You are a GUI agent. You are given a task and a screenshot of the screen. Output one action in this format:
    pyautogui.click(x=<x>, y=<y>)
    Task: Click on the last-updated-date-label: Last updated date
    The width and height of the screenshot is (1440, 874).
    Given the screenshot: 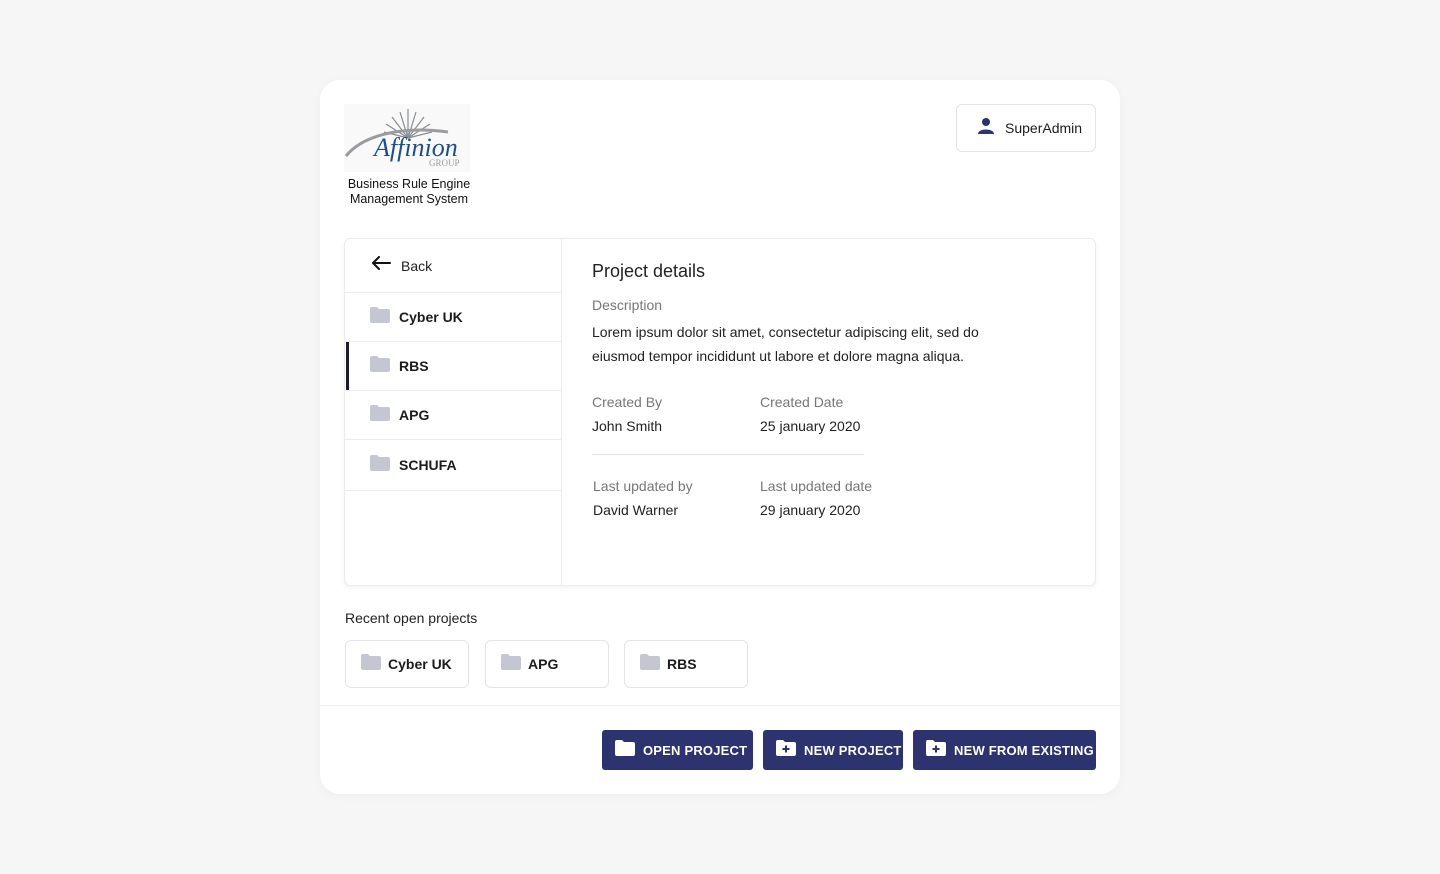 What is the action you would take?
    pyautogui.click(x=816, y=486)
    